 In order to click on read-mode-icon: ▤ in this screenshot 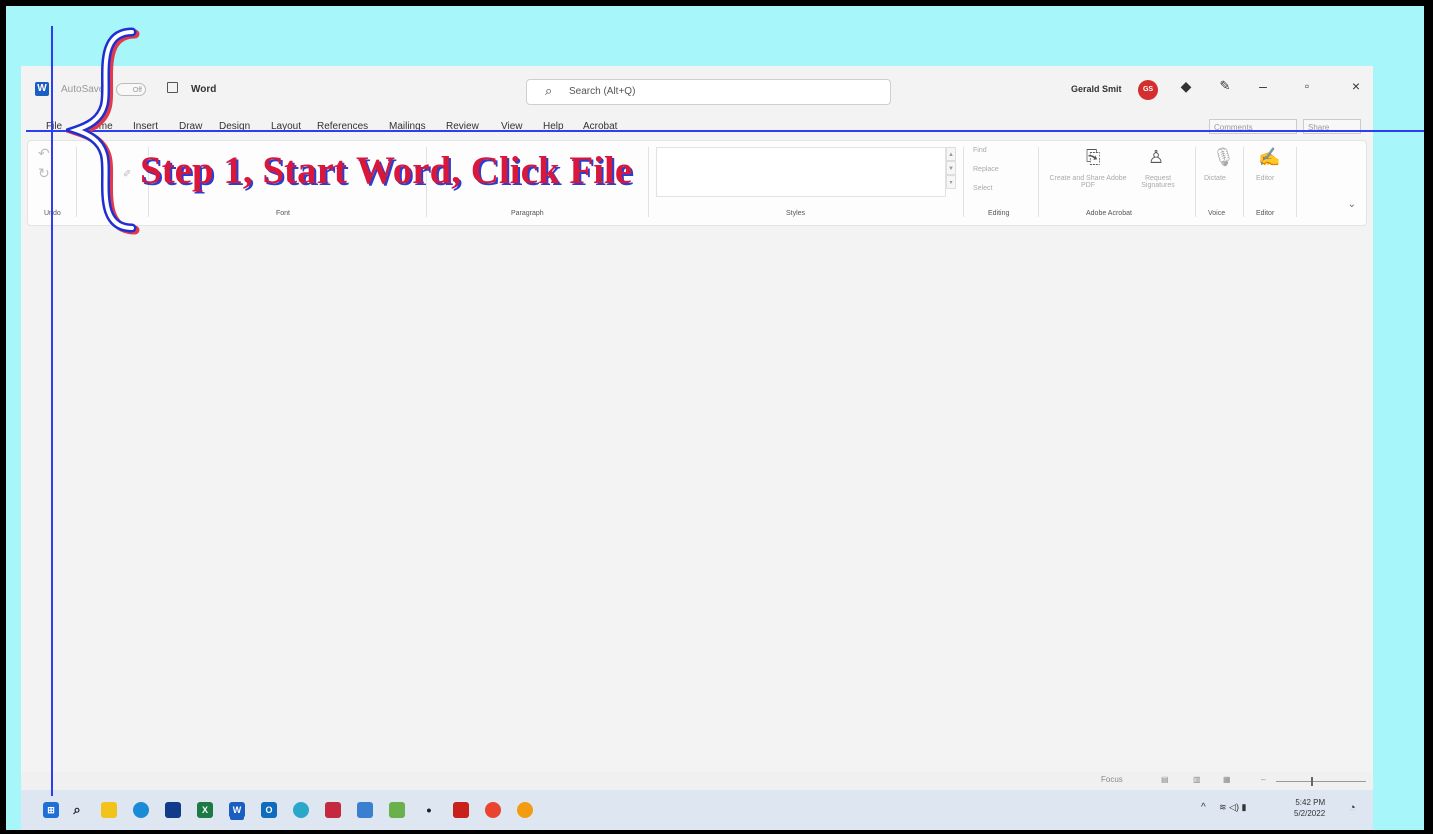, I will do `click(1165, 779)`.